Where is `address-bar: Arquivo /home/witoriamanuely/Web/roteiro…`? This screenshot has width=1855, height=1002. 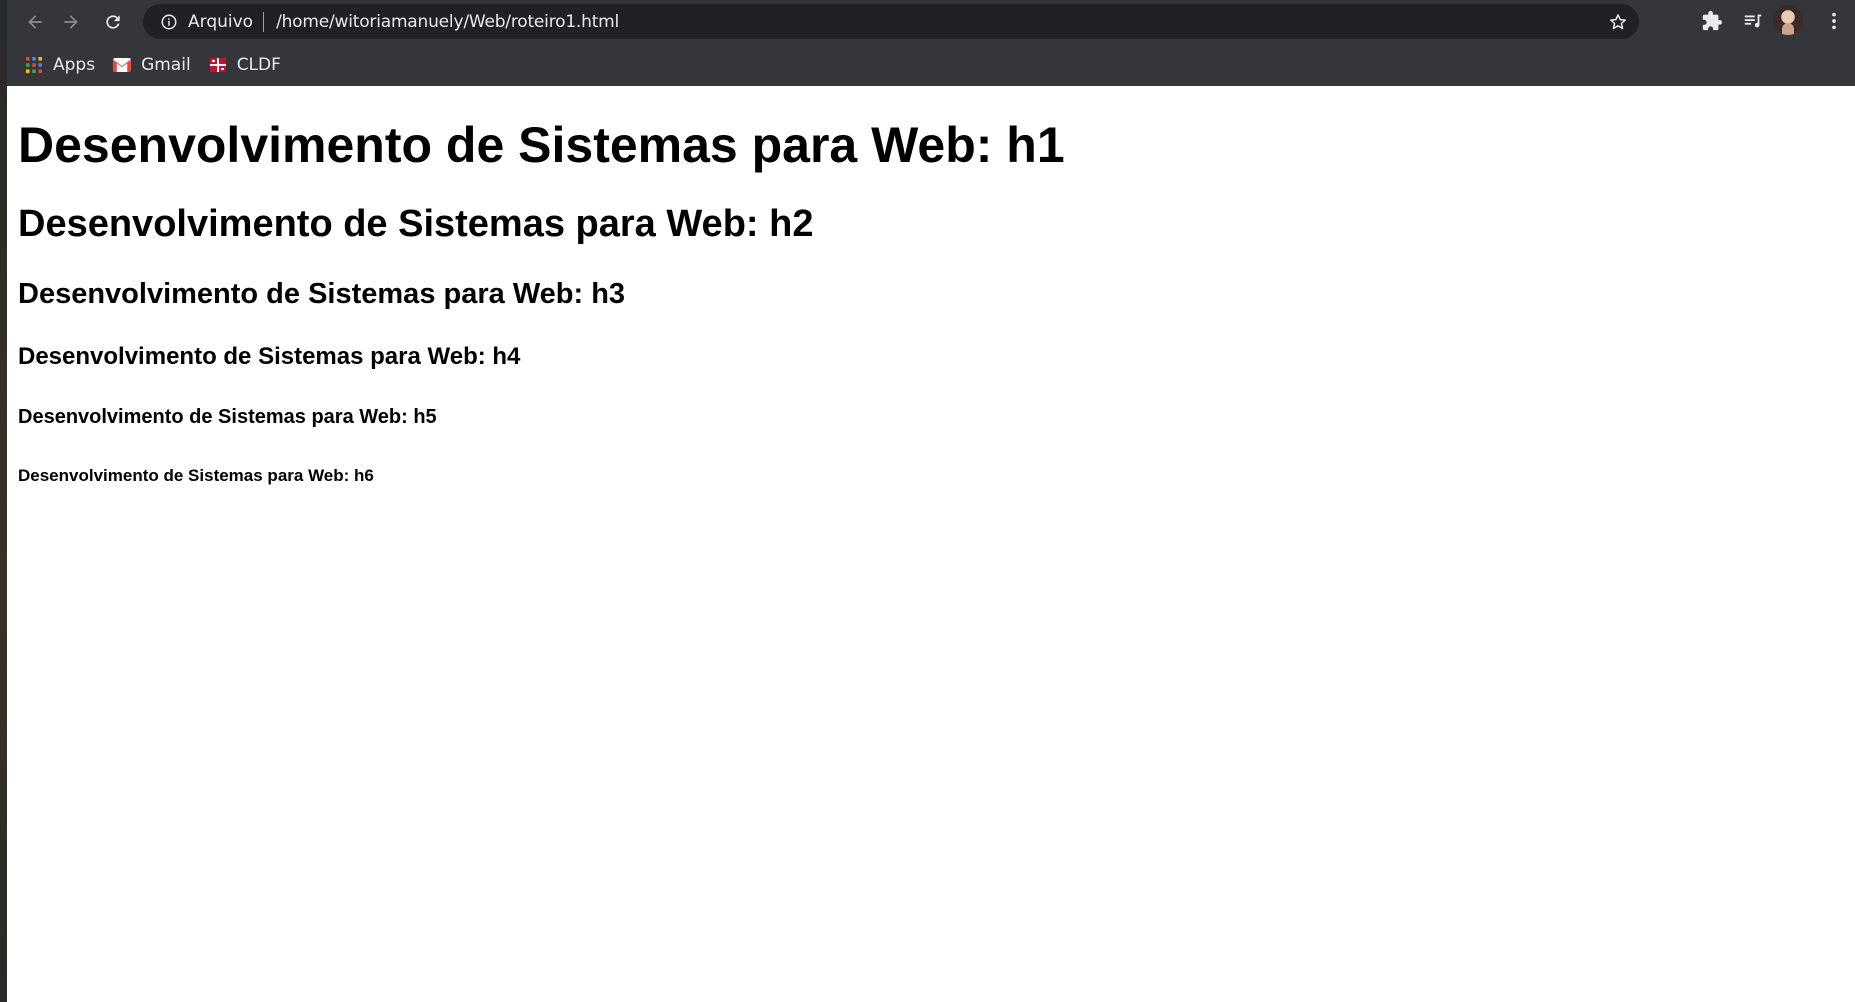
address-bar: Arquivo /home/witoriamanuely/Web/roteiro… is located at coordinates (891, 21).